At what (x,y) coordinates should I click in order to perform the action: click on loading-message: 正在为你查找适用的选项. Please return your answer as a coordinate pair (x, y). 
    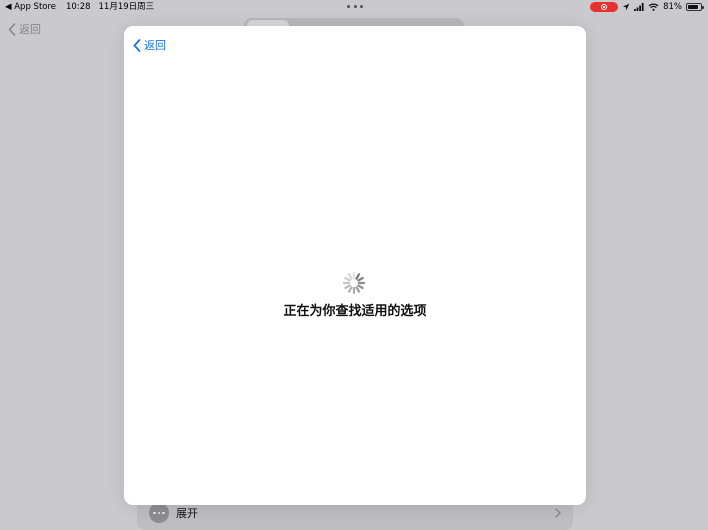
    Looking at the image, I should click on (355, 311).